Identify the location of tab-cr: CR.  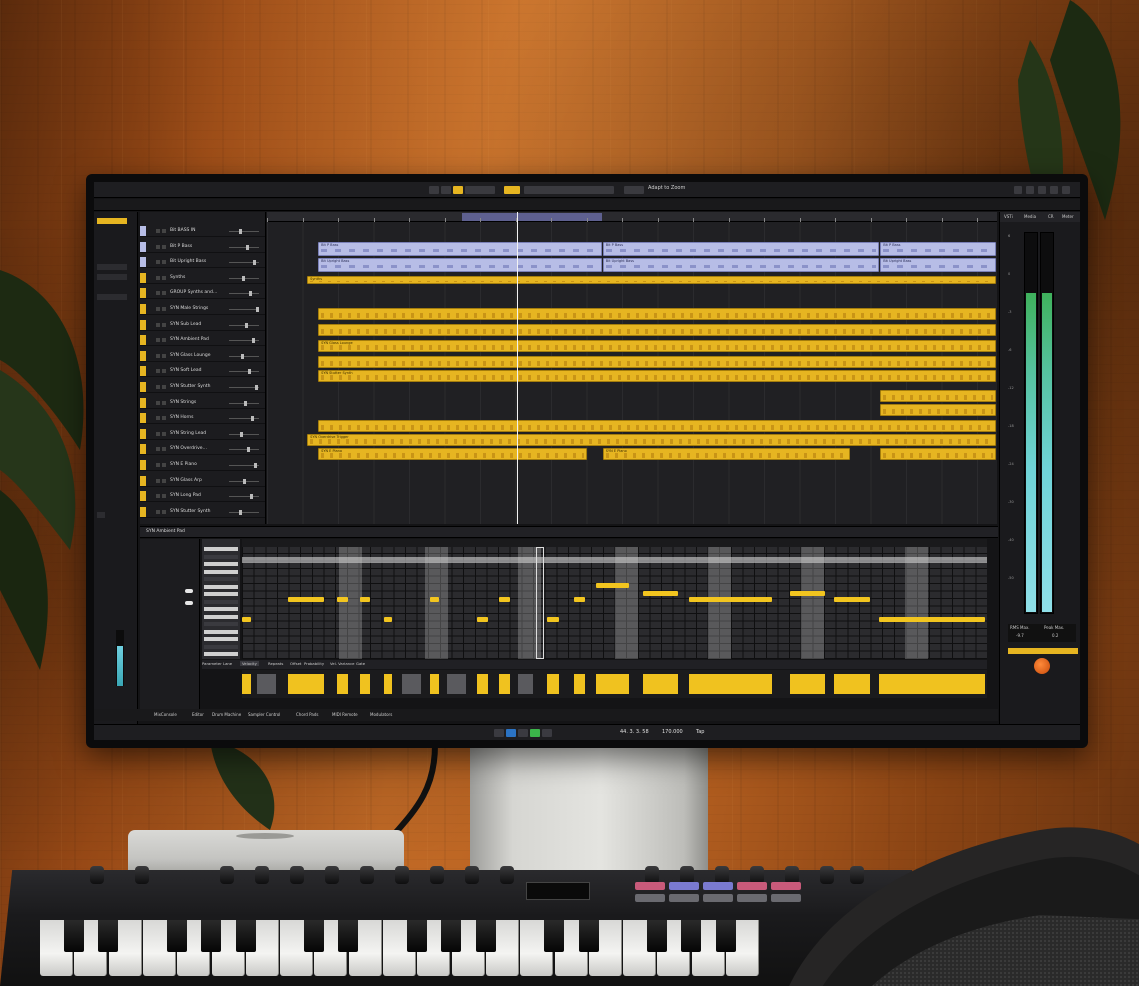
(1051, 216).